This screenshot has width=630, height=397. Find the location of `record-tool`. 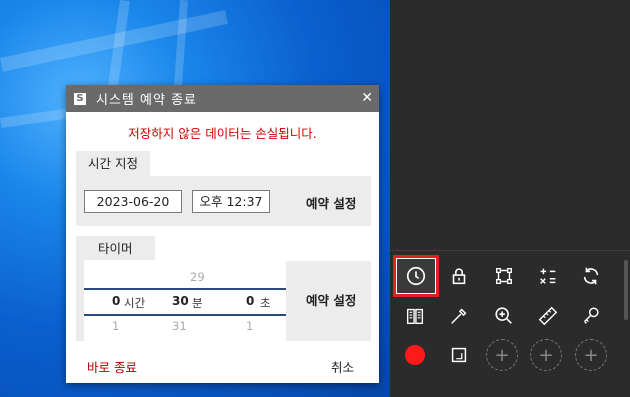

record-tool is located at coordinates (415, 355).